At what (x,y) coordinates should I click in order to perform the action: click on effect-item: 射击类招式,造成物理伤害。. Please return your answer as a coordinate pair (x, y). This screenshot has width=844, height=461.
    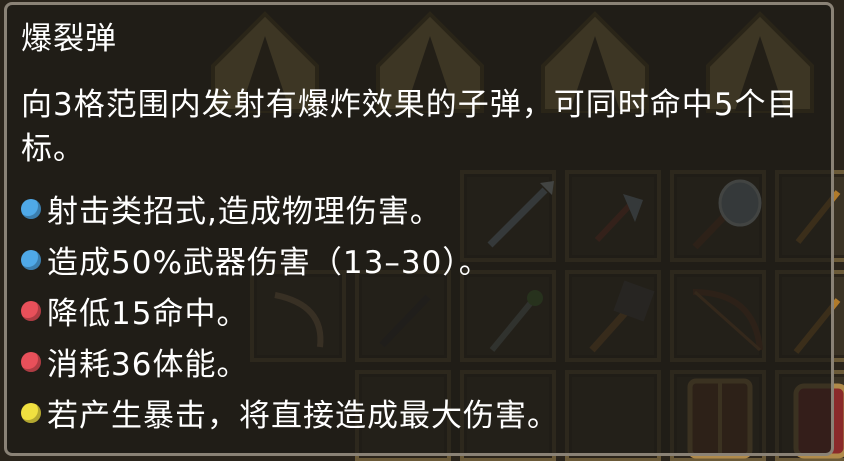
    Looking at the image, I should click on (290, 208).